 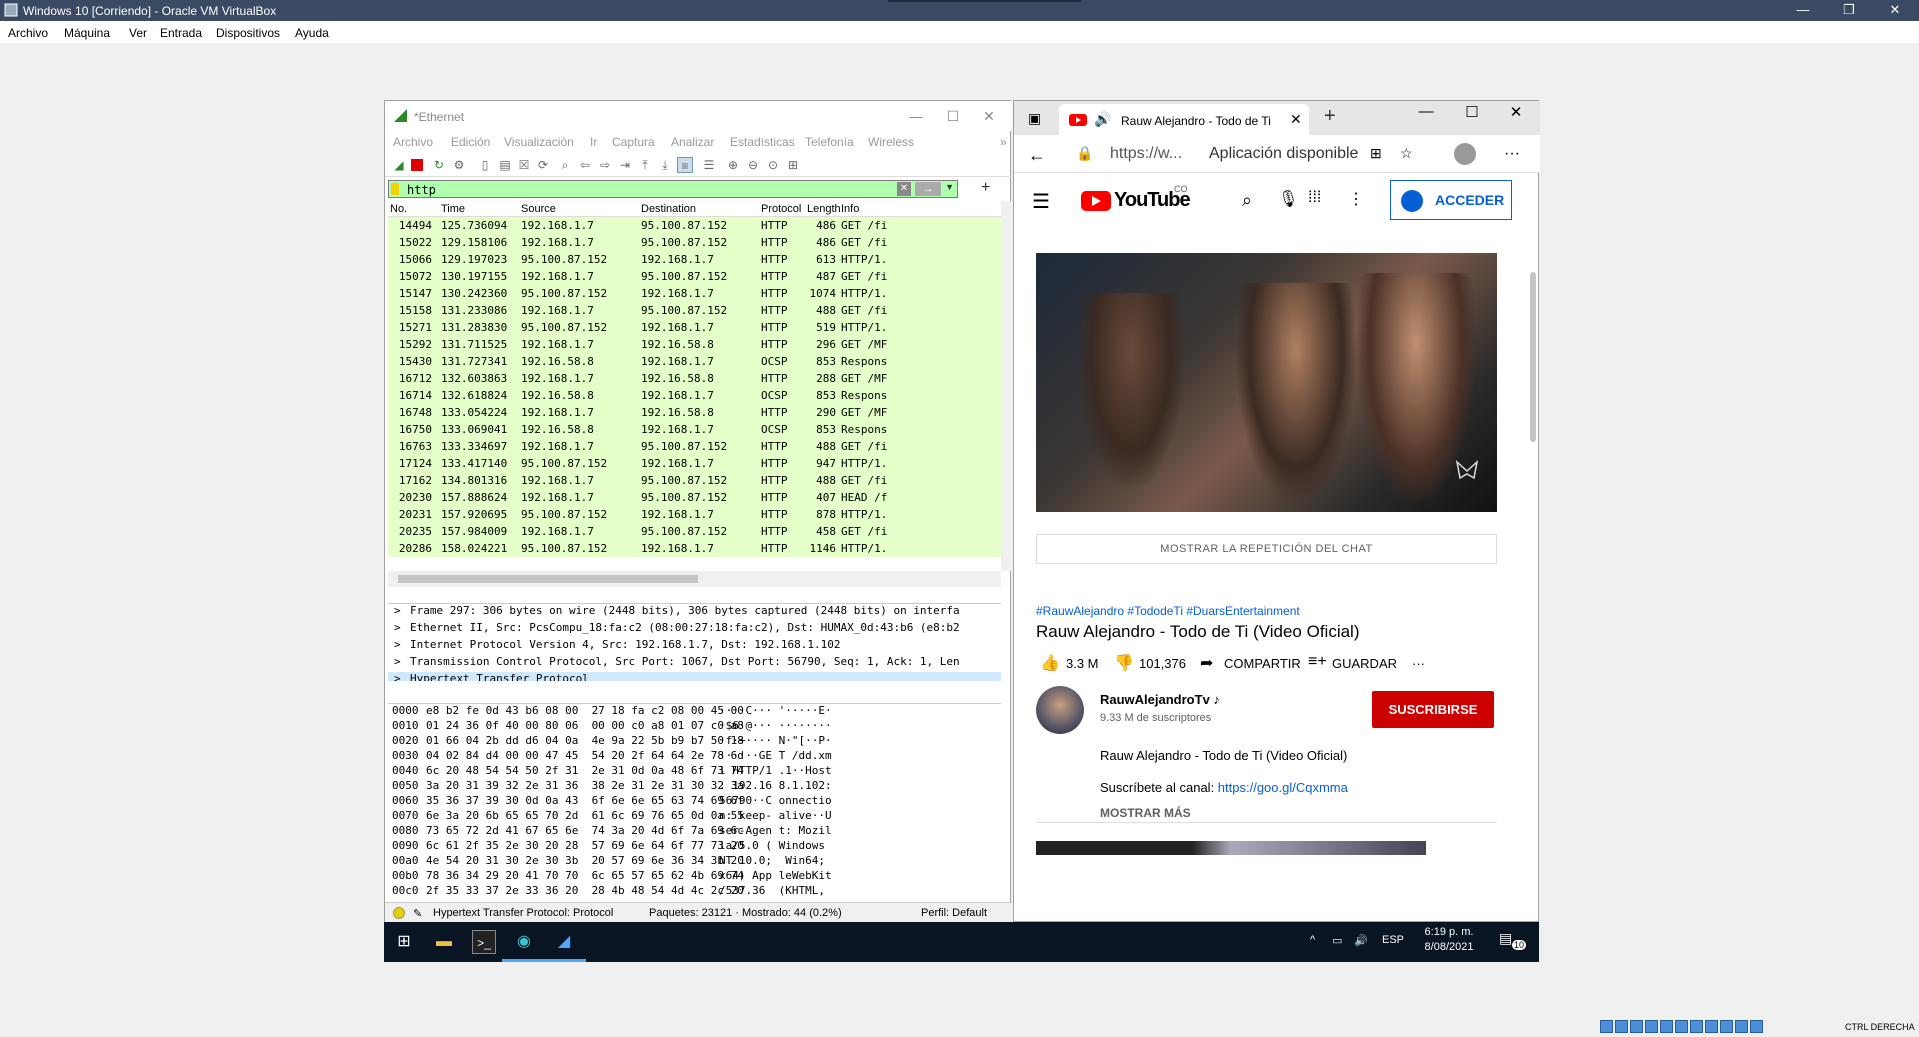 What do you see at coordinates (1666, 1026) in the screenshot?
I see `usb-icon` at bounding box center [1666, 1026].